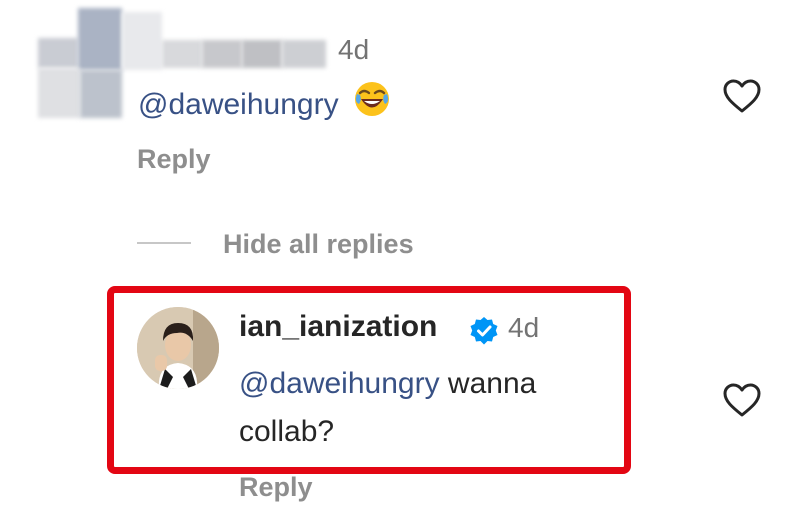 Image resolution: width=800 pixels, height=523 pixels. I want to click on username-link: ian_ianization, so click(338, 327).